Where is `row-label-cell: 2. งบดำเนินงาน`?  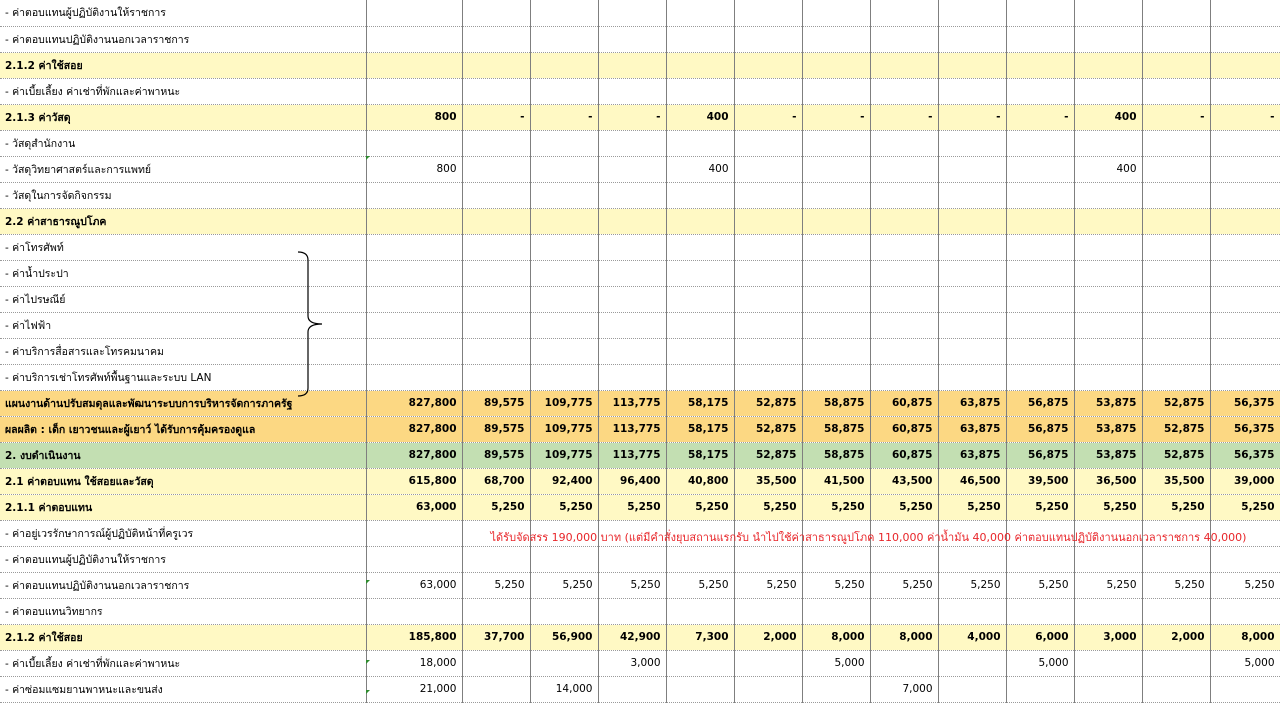
row-label-cell: 2. งบดำเนินงาน is located at coordinates (183, 455).